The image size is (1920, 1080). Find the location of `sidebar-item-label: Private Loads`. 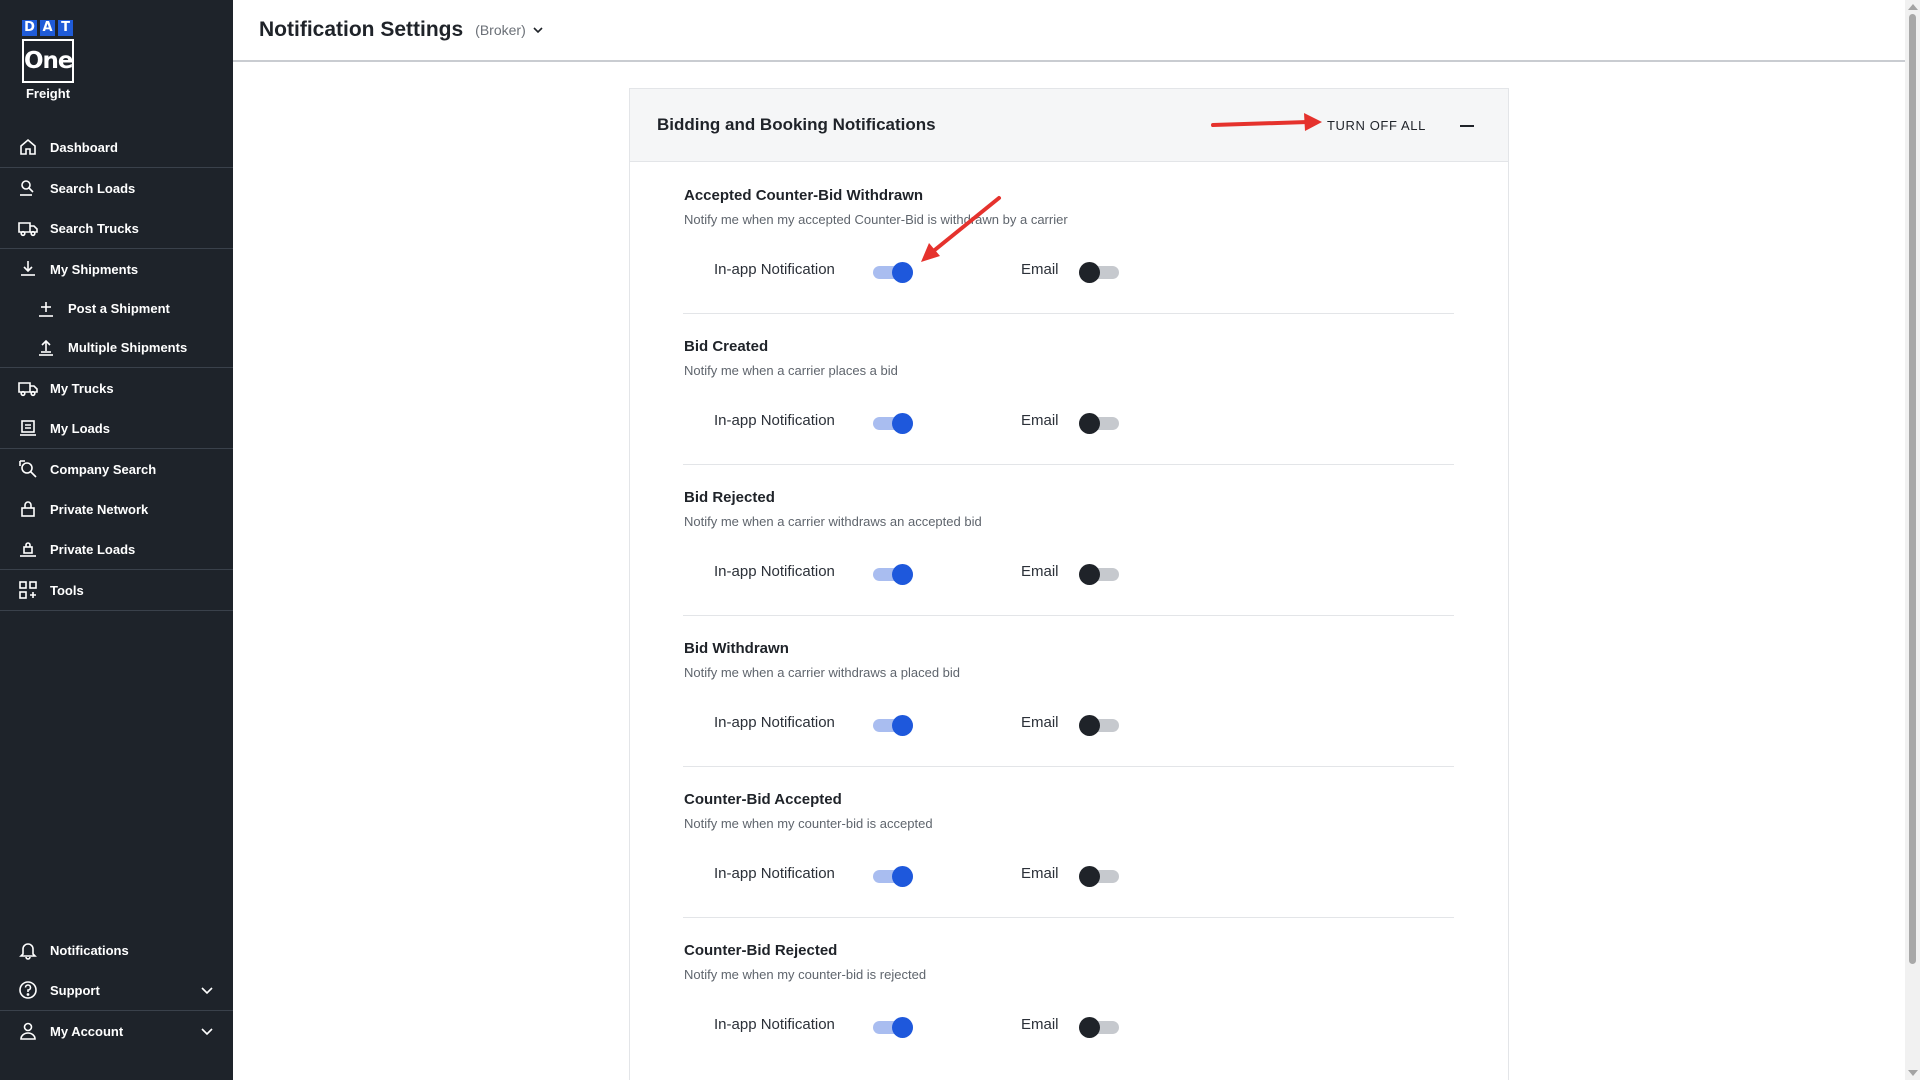

sidebar-item-label: Private Loads is located at coordinates (93, 549).